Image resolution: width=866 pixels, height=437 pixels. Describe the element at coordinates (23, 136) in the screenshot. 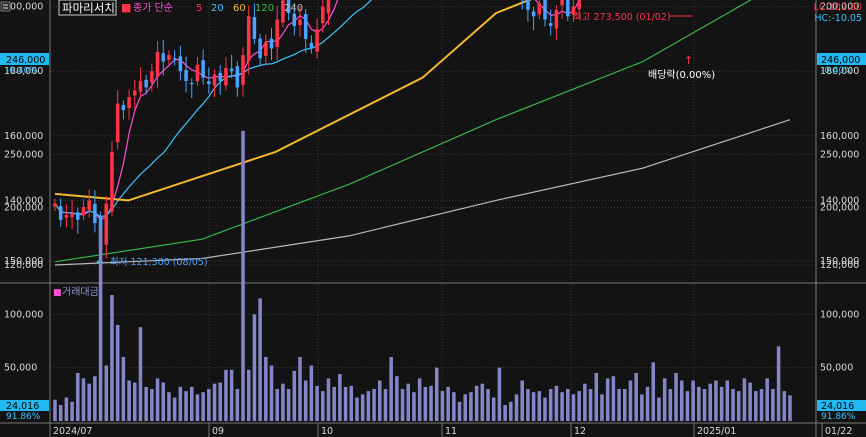

I see `price-tick-left: 160,000` at that location.